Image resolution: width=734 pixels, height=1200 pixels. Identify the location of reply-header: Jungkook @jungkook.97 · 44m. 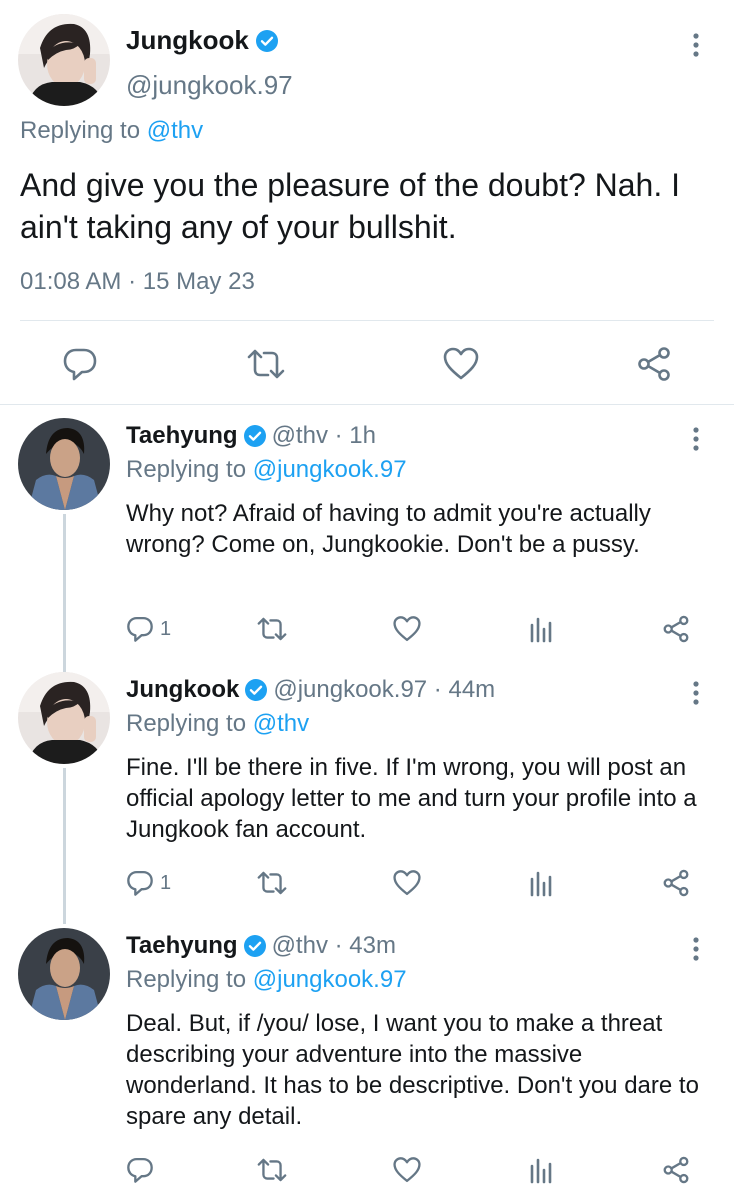
(310, 690).